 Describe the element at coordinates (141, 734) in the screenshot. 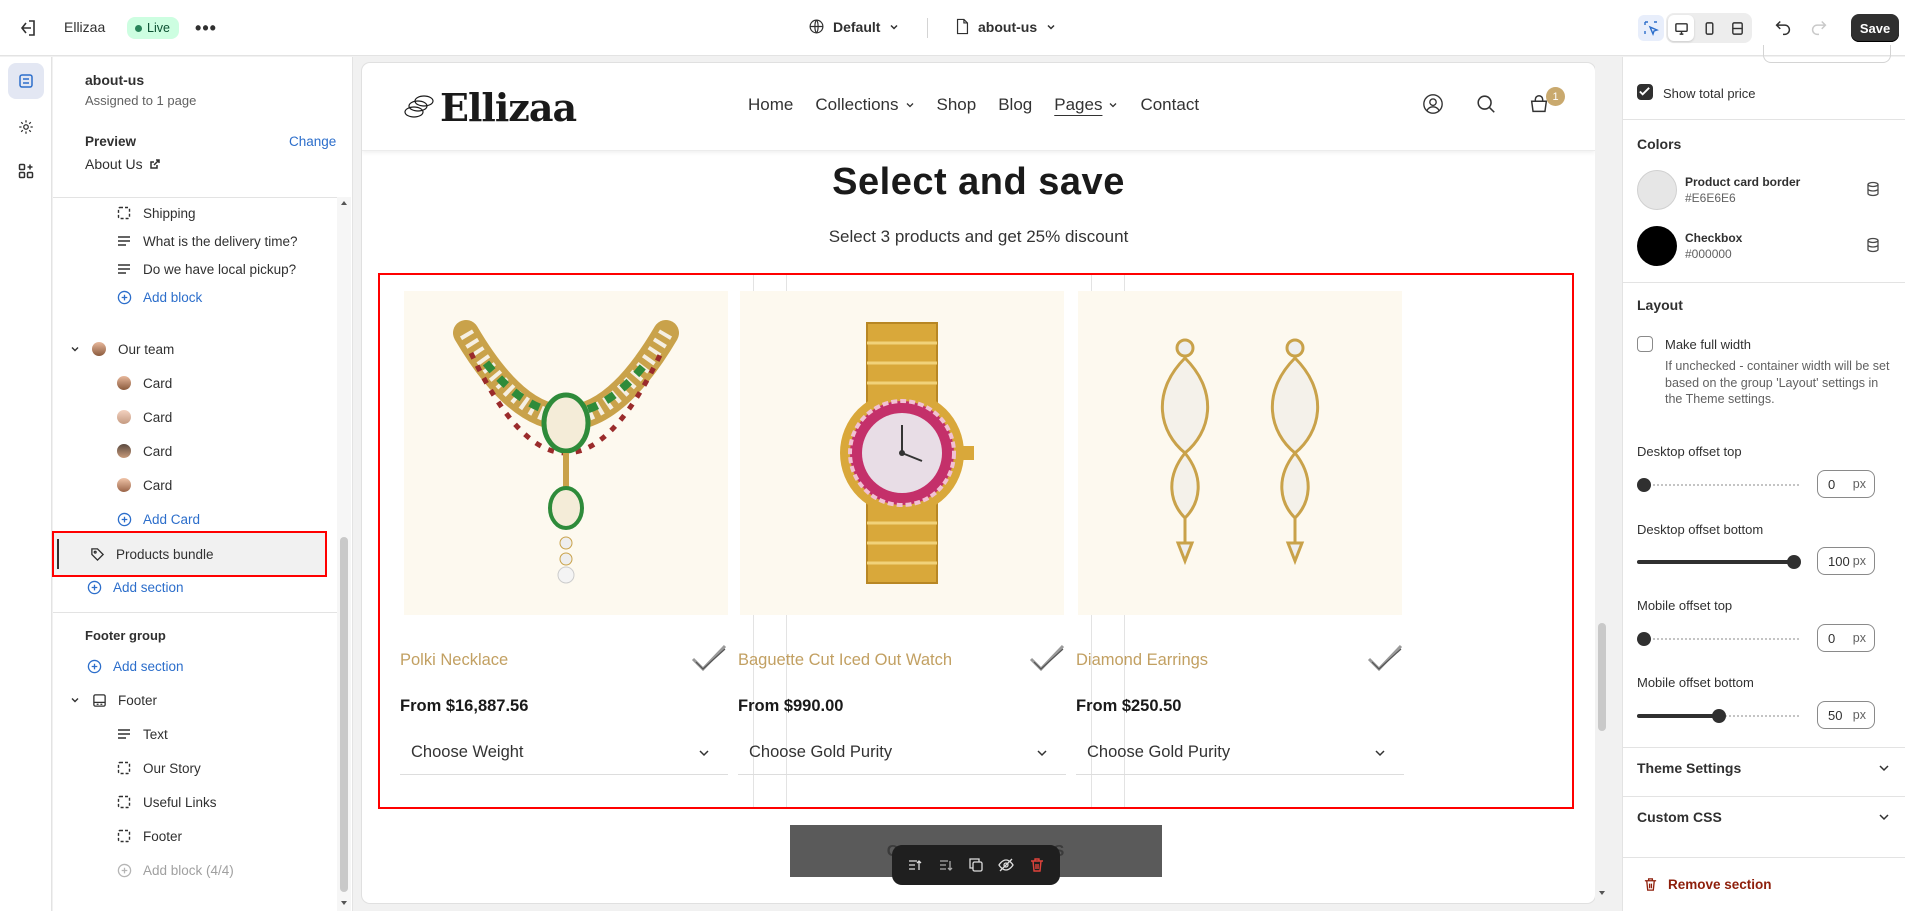

I see `tree-item-text: Text` at that location.